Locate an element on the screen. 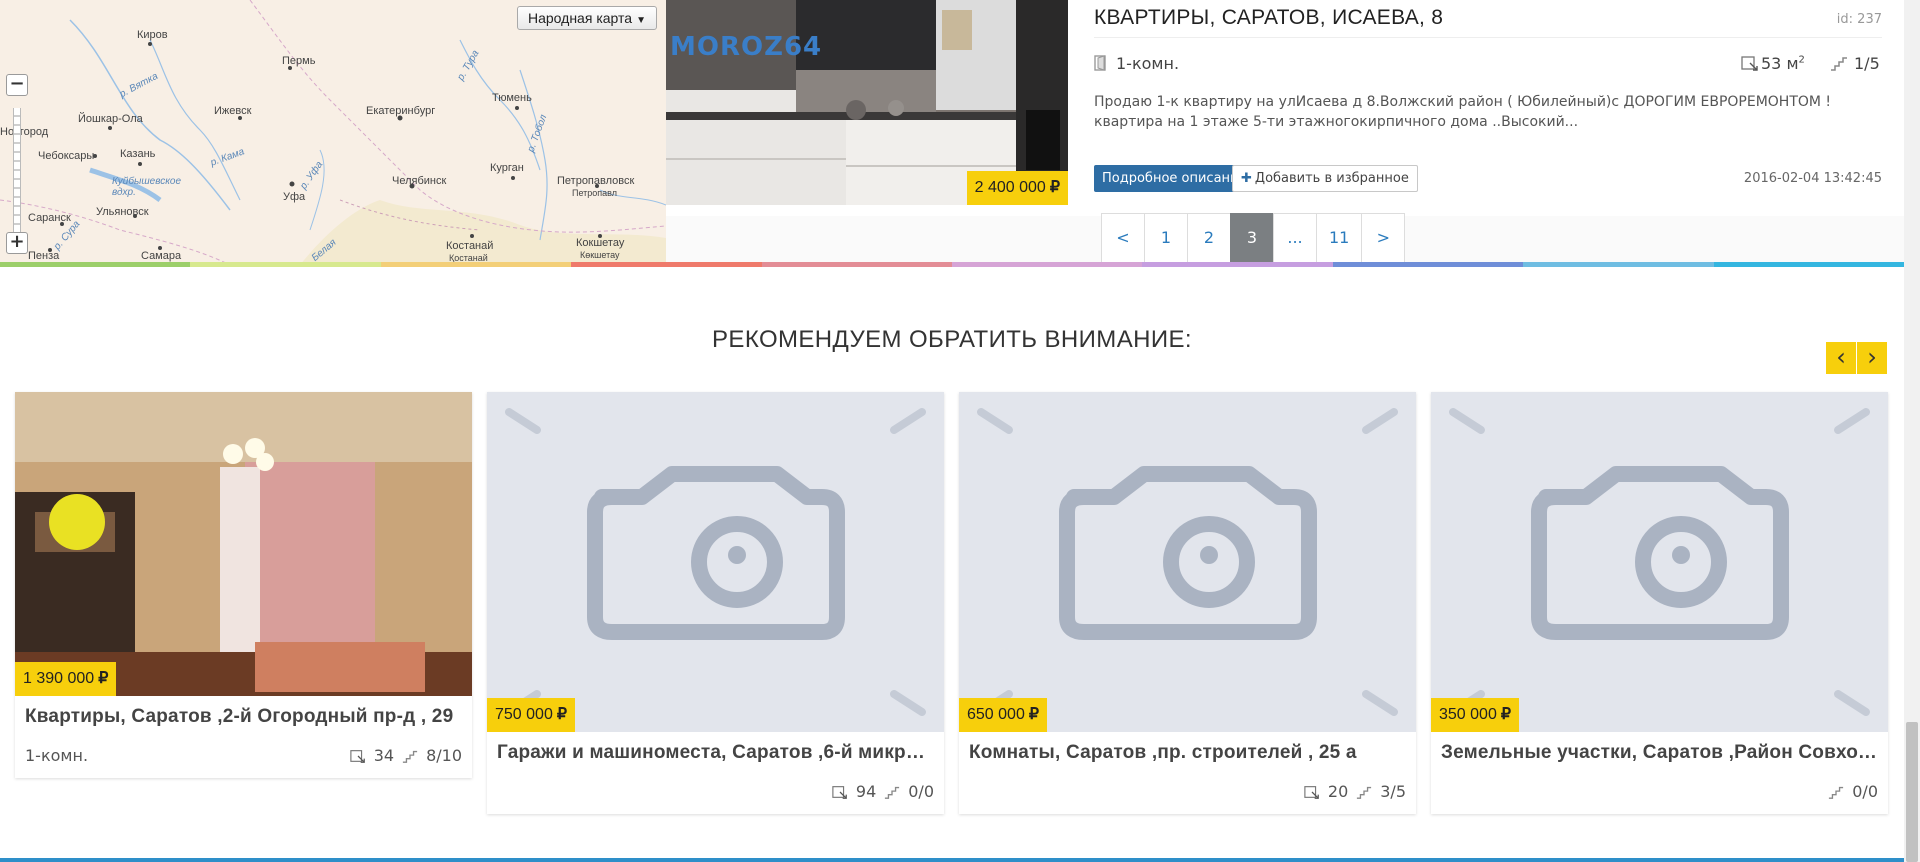  listing-title: КВАРТИРЫ, САРАТОВ, ИСАЕВА, 8 is located at coordinates (1268, 18).